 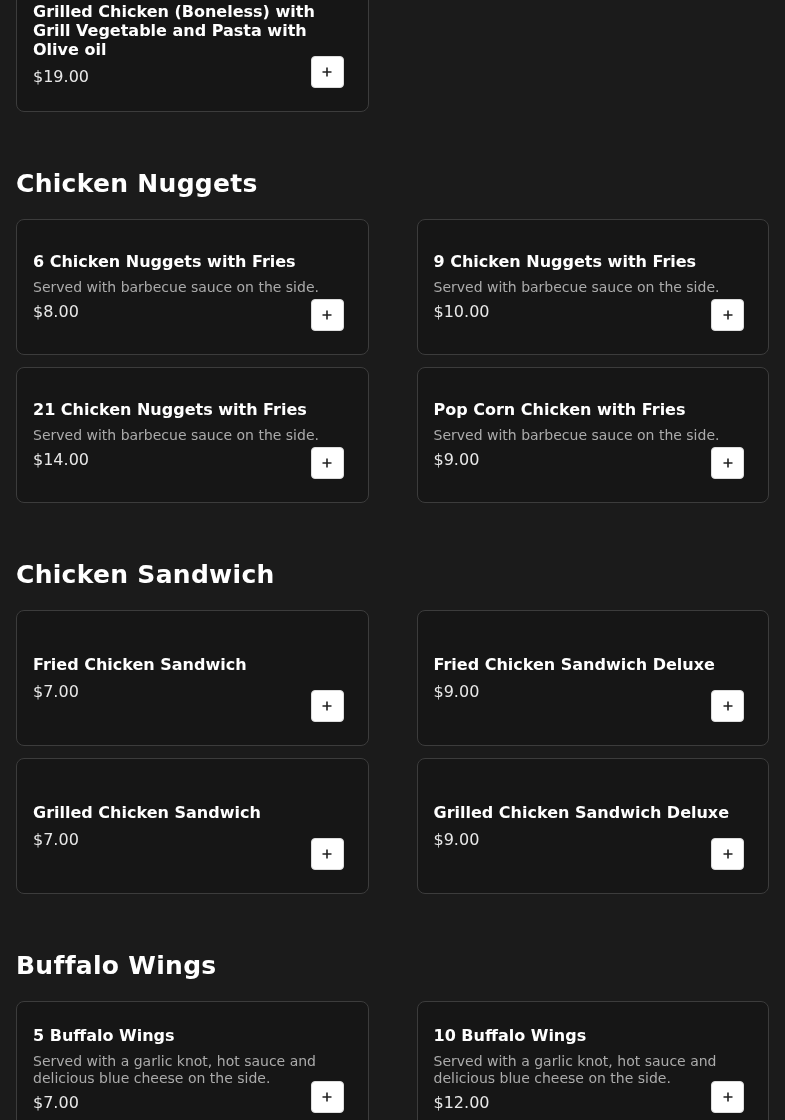 What do you see at coordinates (174, 30) in the screenshot?
I see `item-name: Grilled Chicken (Boneless) with Grill Vegetable and Pasta with Olive oil` at bounding box center [174, 30].